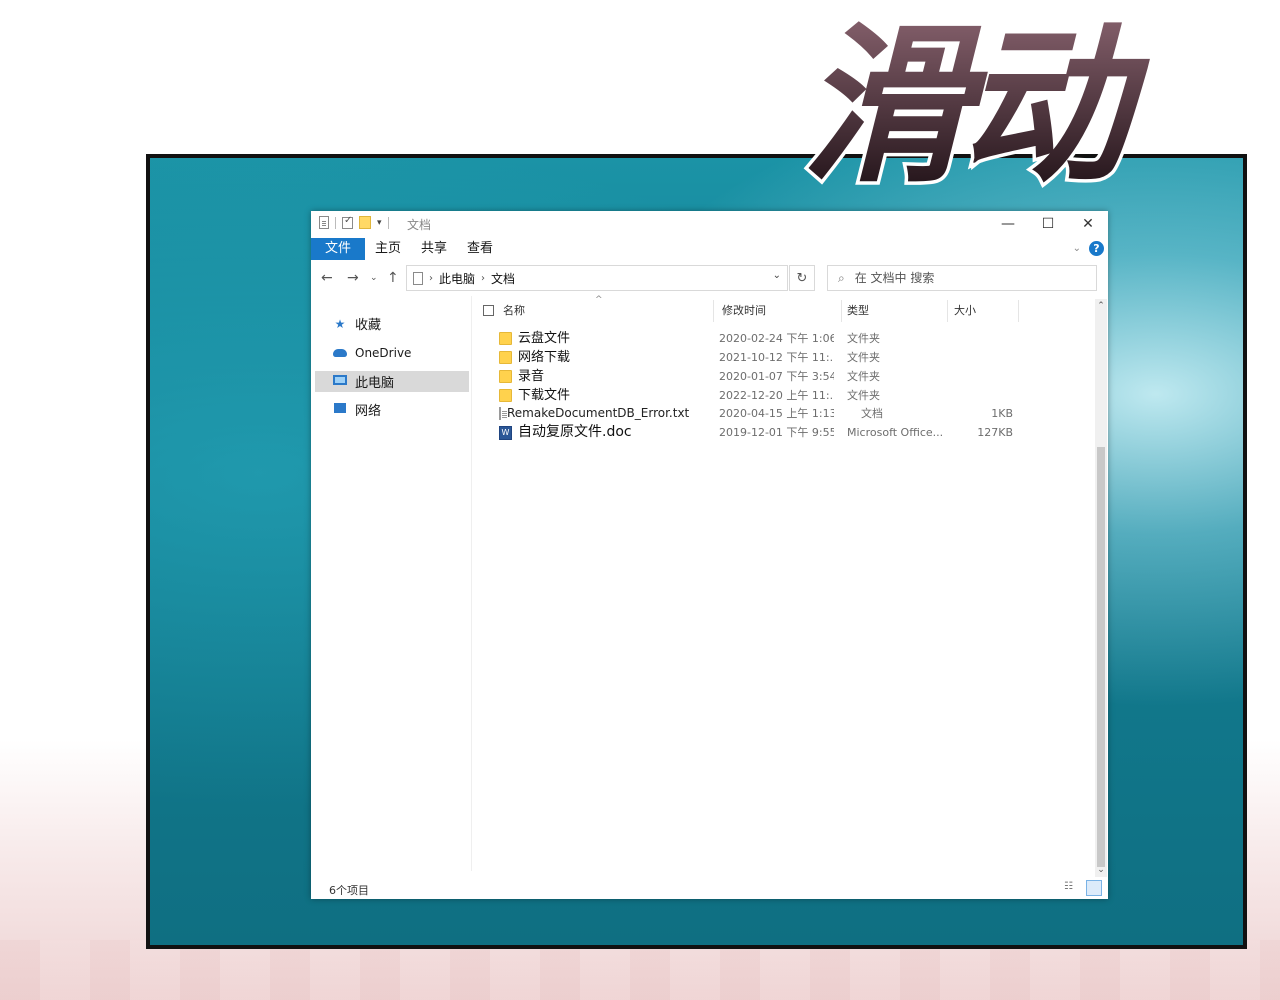 The height and width of the screenshot is (1000, 1280). I want to click on file-type: 文档, so click(872, 413).